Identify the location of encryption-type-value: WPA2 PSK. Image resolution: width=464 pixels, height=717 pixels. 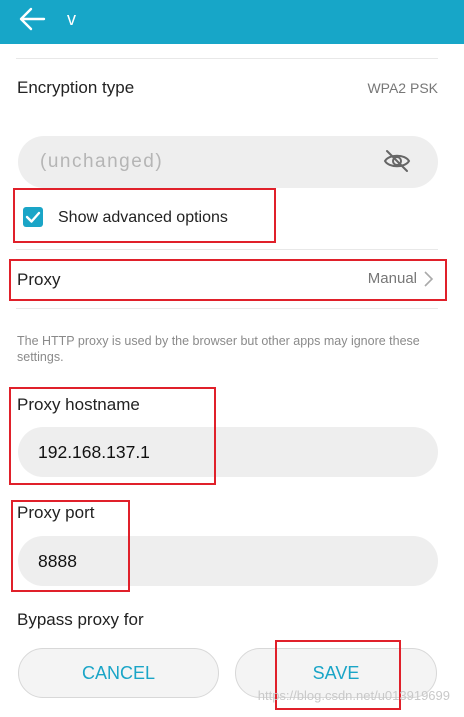
(402, 88).